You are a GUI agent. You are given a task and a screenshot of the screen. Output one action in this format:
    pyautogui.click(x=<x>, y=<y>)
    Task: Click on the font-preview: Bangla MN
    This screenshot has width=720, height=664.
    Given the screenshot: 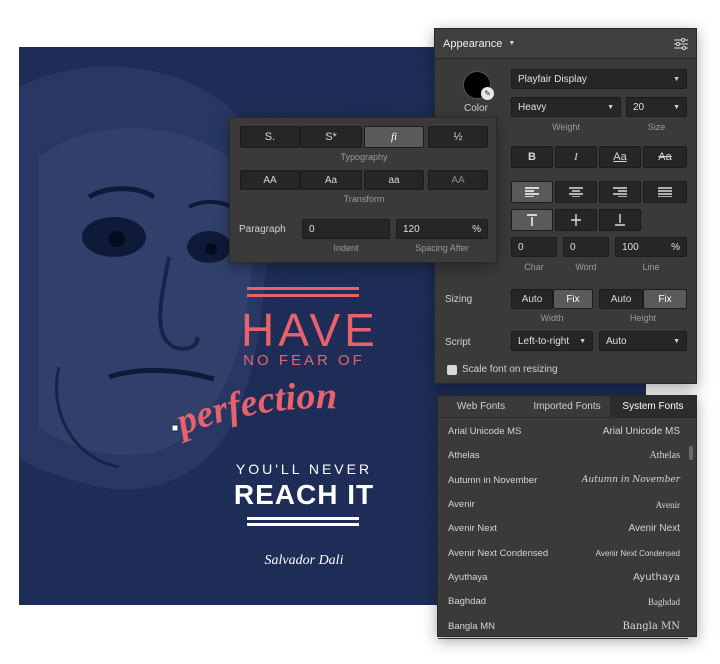 What is the action you would take?
    pyautogui.click(x=651, y=626)
    